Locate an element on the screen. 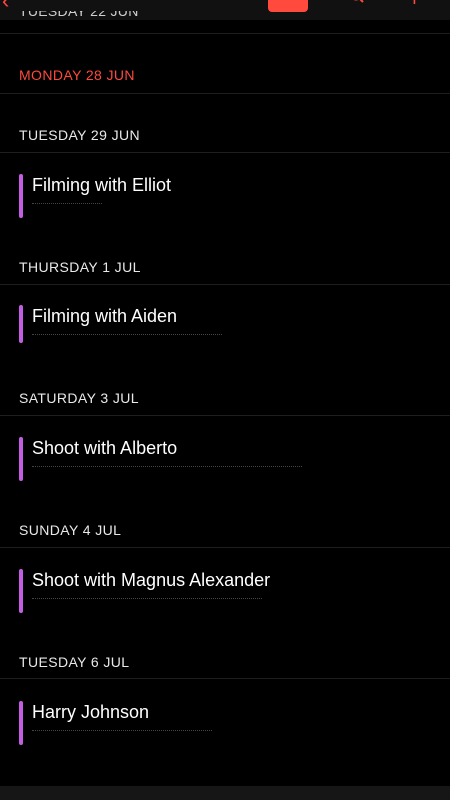  event-row: Shoot with Alberto is located at coordinates (225, 469).